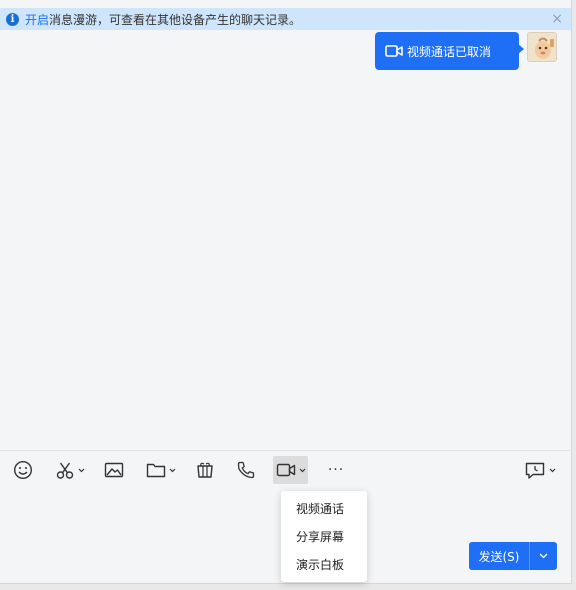  I want to click on voice-call-button, so click(246, 470).